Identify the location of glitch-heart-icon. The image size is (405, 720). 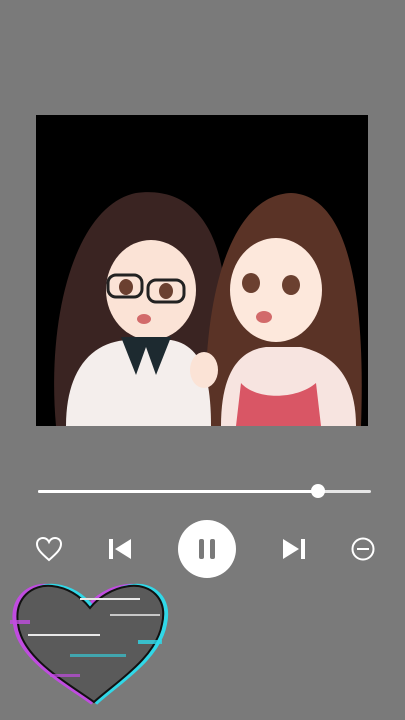
(89, 644).